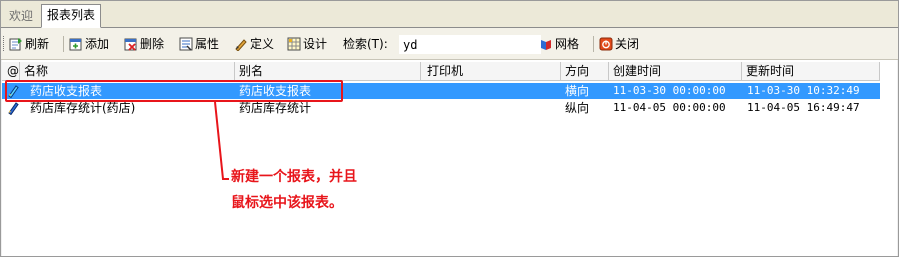 This screenshot has height=258, width=899. I want to click on annotation-text-line2: 鼠标选中该报表。, so click(287, 203).